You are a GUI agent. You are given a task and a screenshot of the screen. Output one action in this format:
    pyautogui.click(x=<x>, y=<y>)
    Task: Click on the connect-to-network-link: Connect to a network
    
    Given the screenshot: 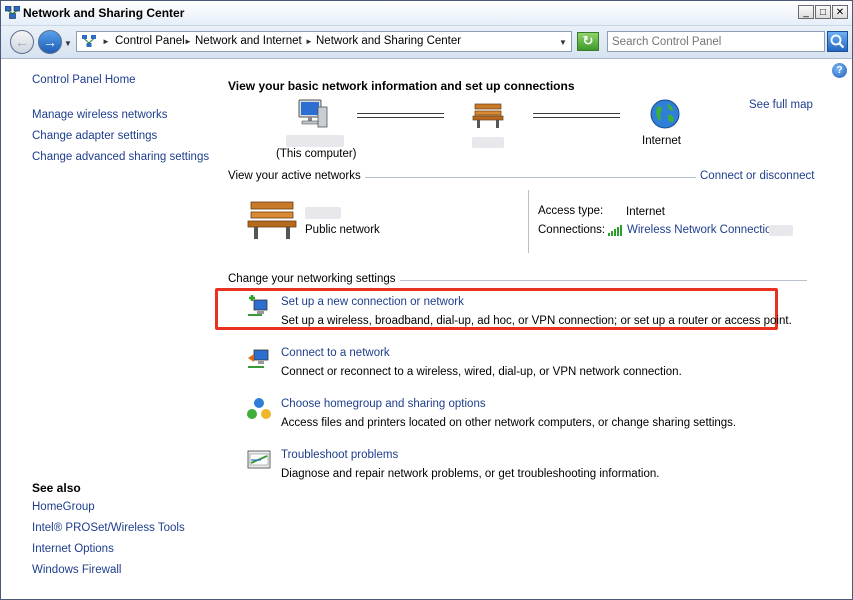 What is the action you would take?
    pyautogui.click(x=335, y=353)
    